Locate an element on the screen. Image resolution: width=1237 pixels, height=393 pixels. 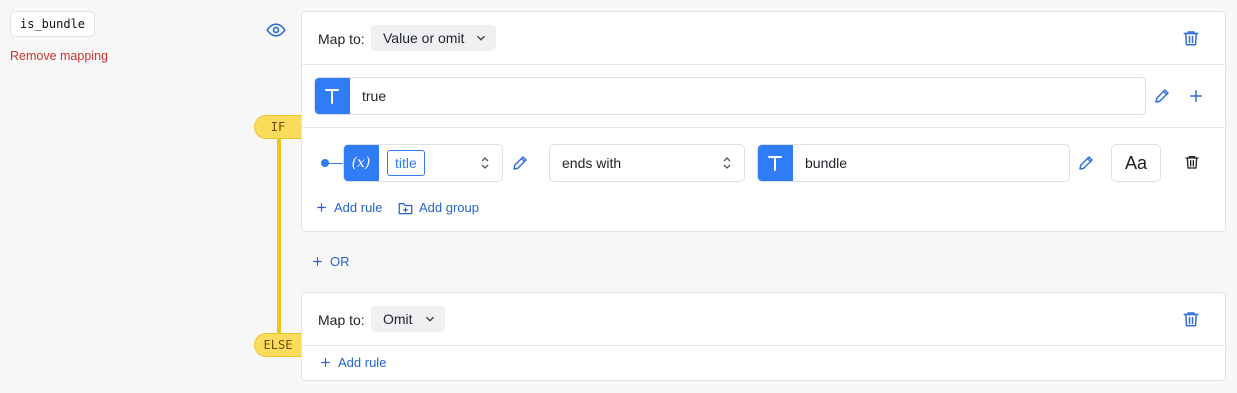
rule-connector-line is located at coordinates (335, 163).